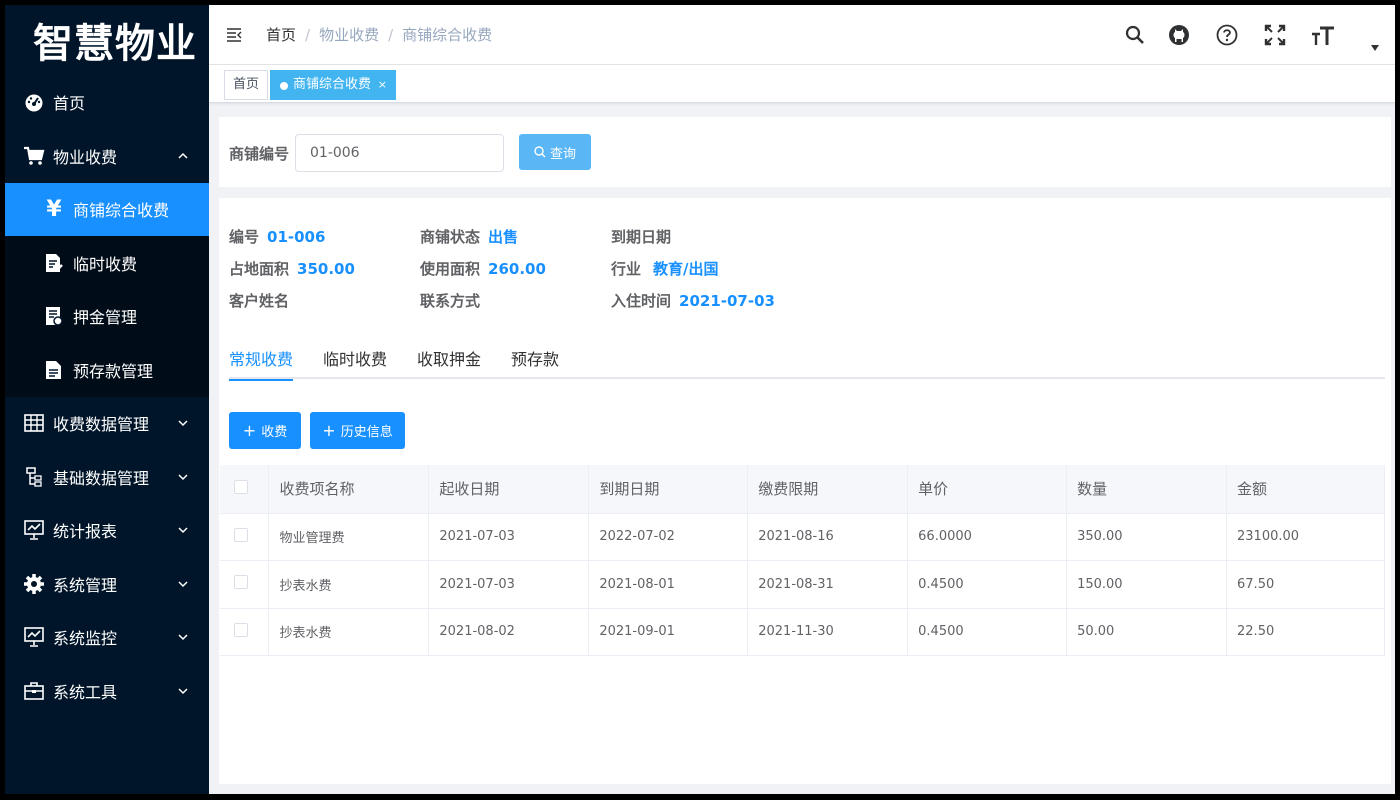 The image size is (1400, 800). I want to click on sidebar-item-reports: 统计报表, so click(107, 531).